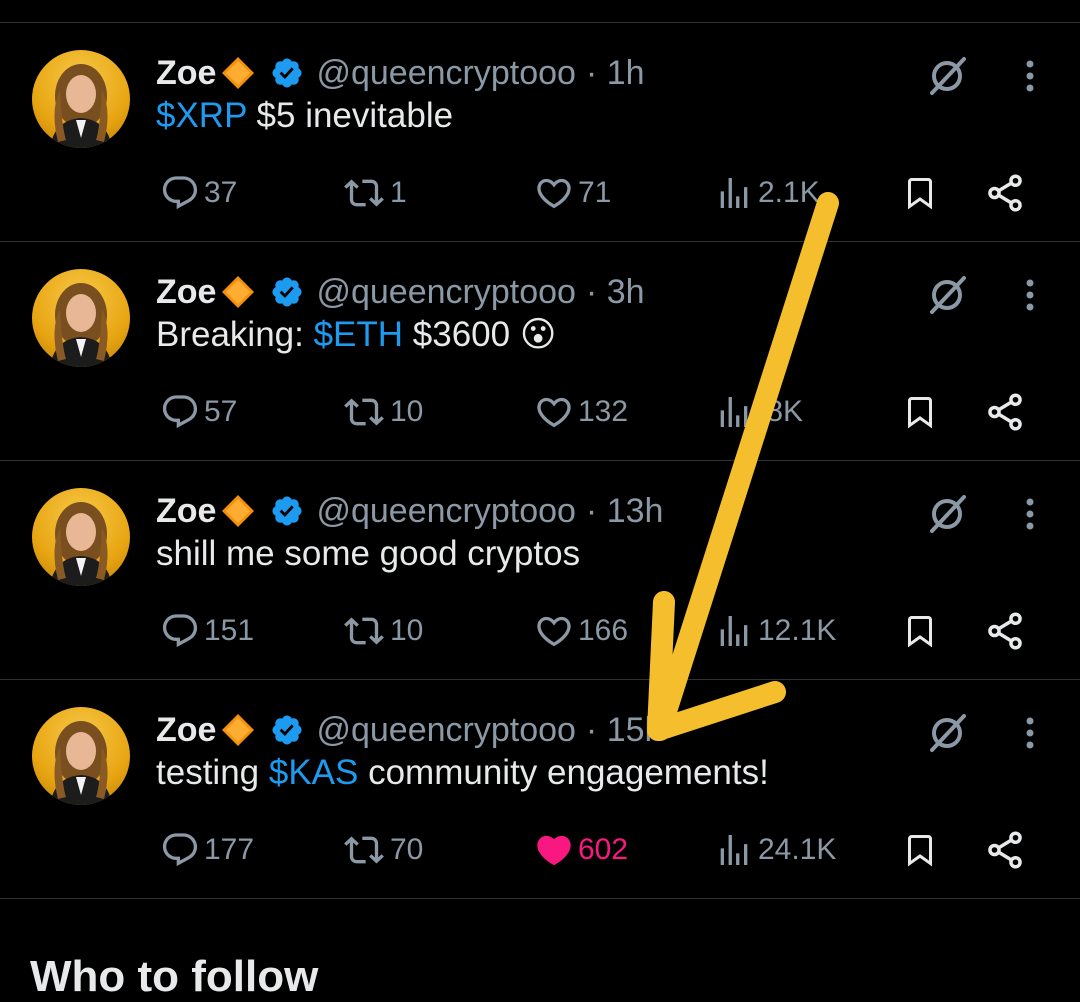 This screenshot has width=1080, height=1002. Describe the element at coordinates (229, 630) in the screenshot. I see `reply-count: 151` at that location.